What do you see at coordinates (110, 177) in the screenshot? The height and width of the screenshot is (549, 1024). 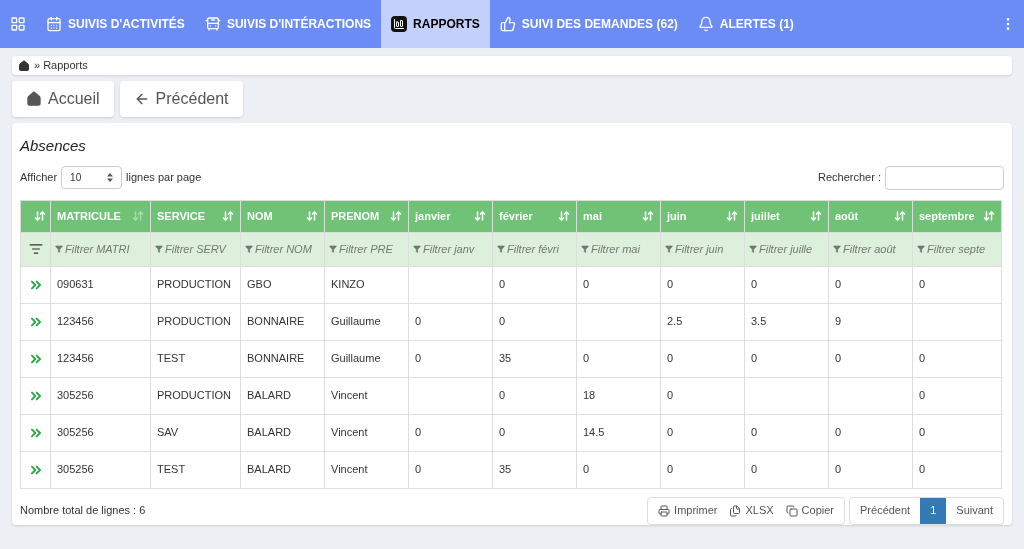 I see `select-arrows-icon` at bounding box center [110, 177].